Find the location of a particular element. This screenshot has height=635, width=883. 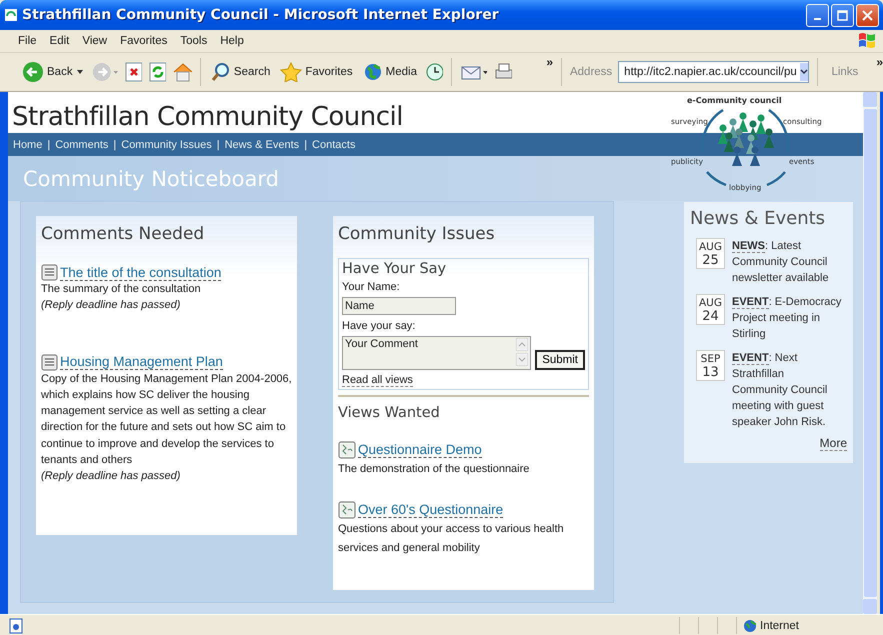

logo-title: e-Community council is located at coordinates (734, 100).